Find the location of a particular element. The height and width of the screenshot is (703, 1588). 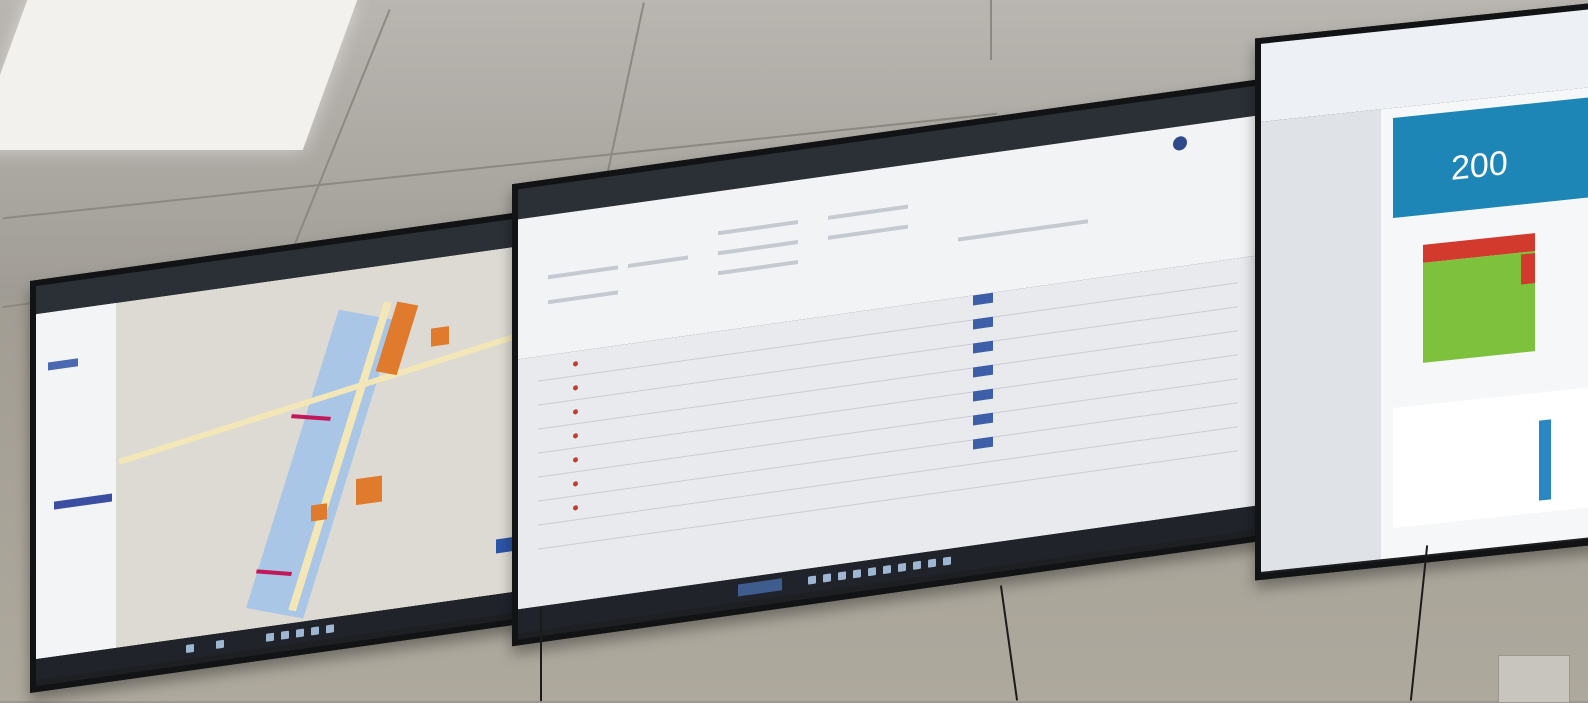

navigation-pane is located at coordinates (1321, 340).